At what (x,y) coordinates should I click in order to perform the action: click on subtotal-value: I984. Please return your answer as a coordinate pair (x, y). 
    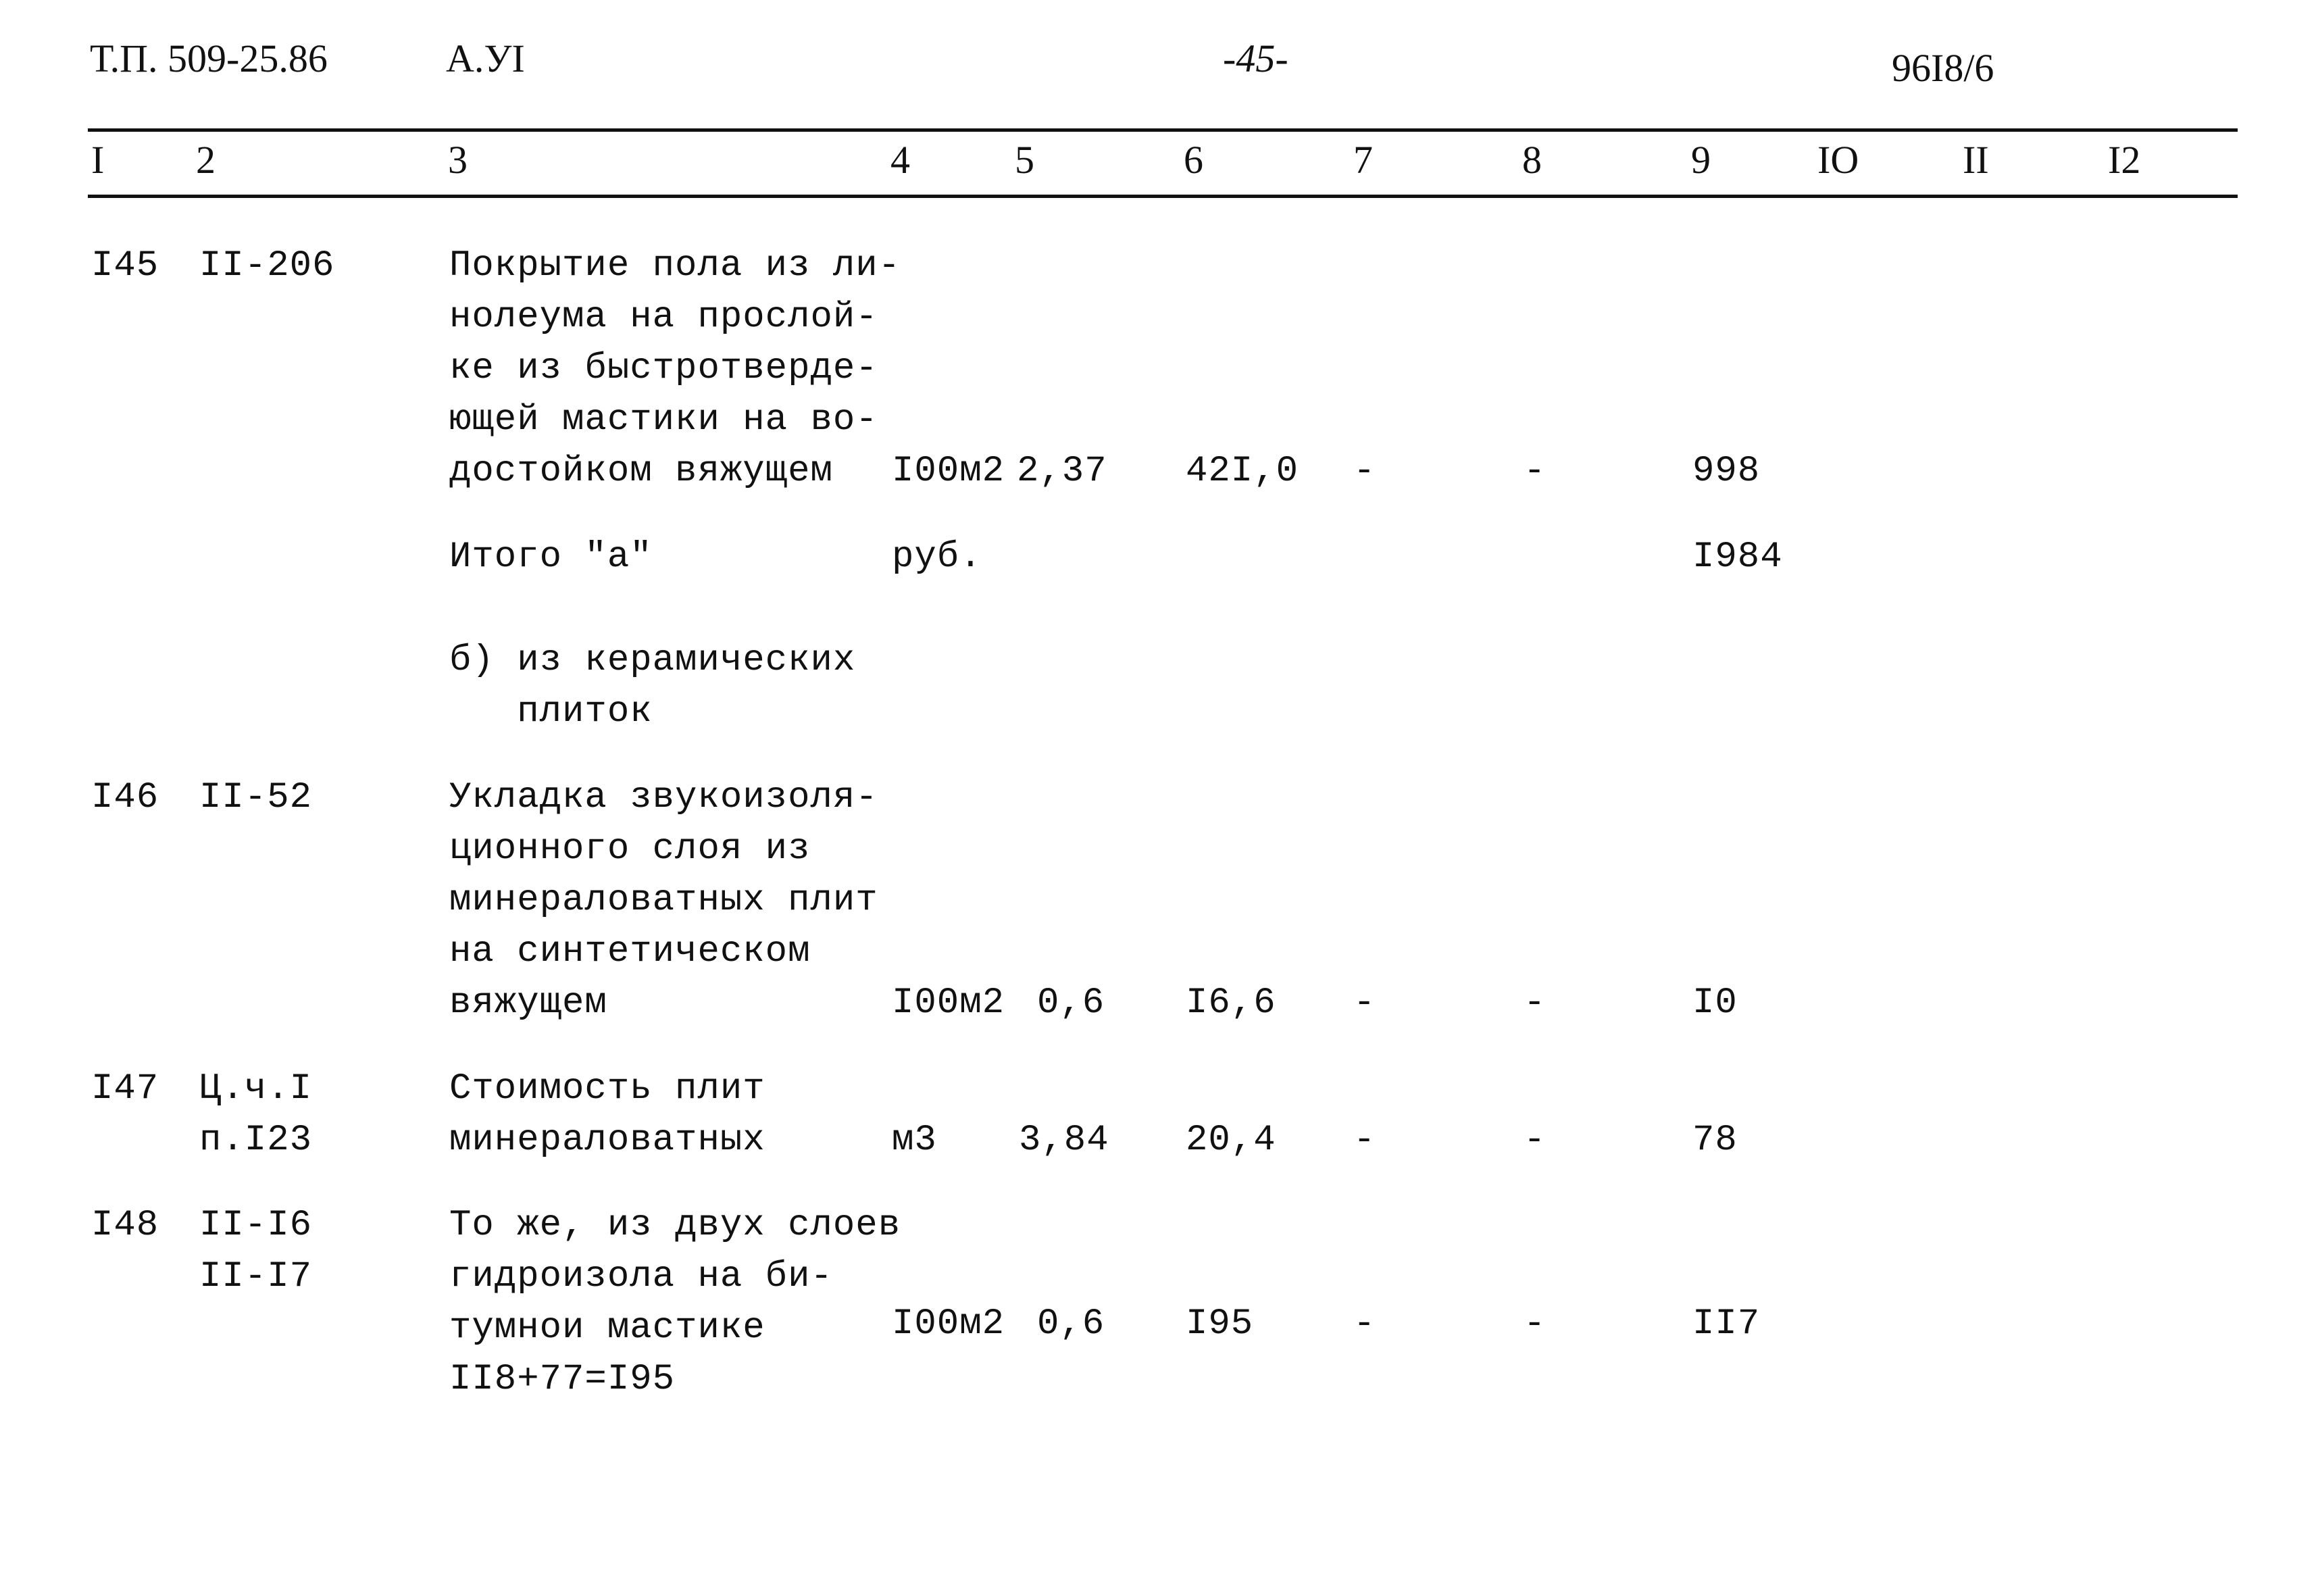
    Looking at the image, I should click on (1738, 557).